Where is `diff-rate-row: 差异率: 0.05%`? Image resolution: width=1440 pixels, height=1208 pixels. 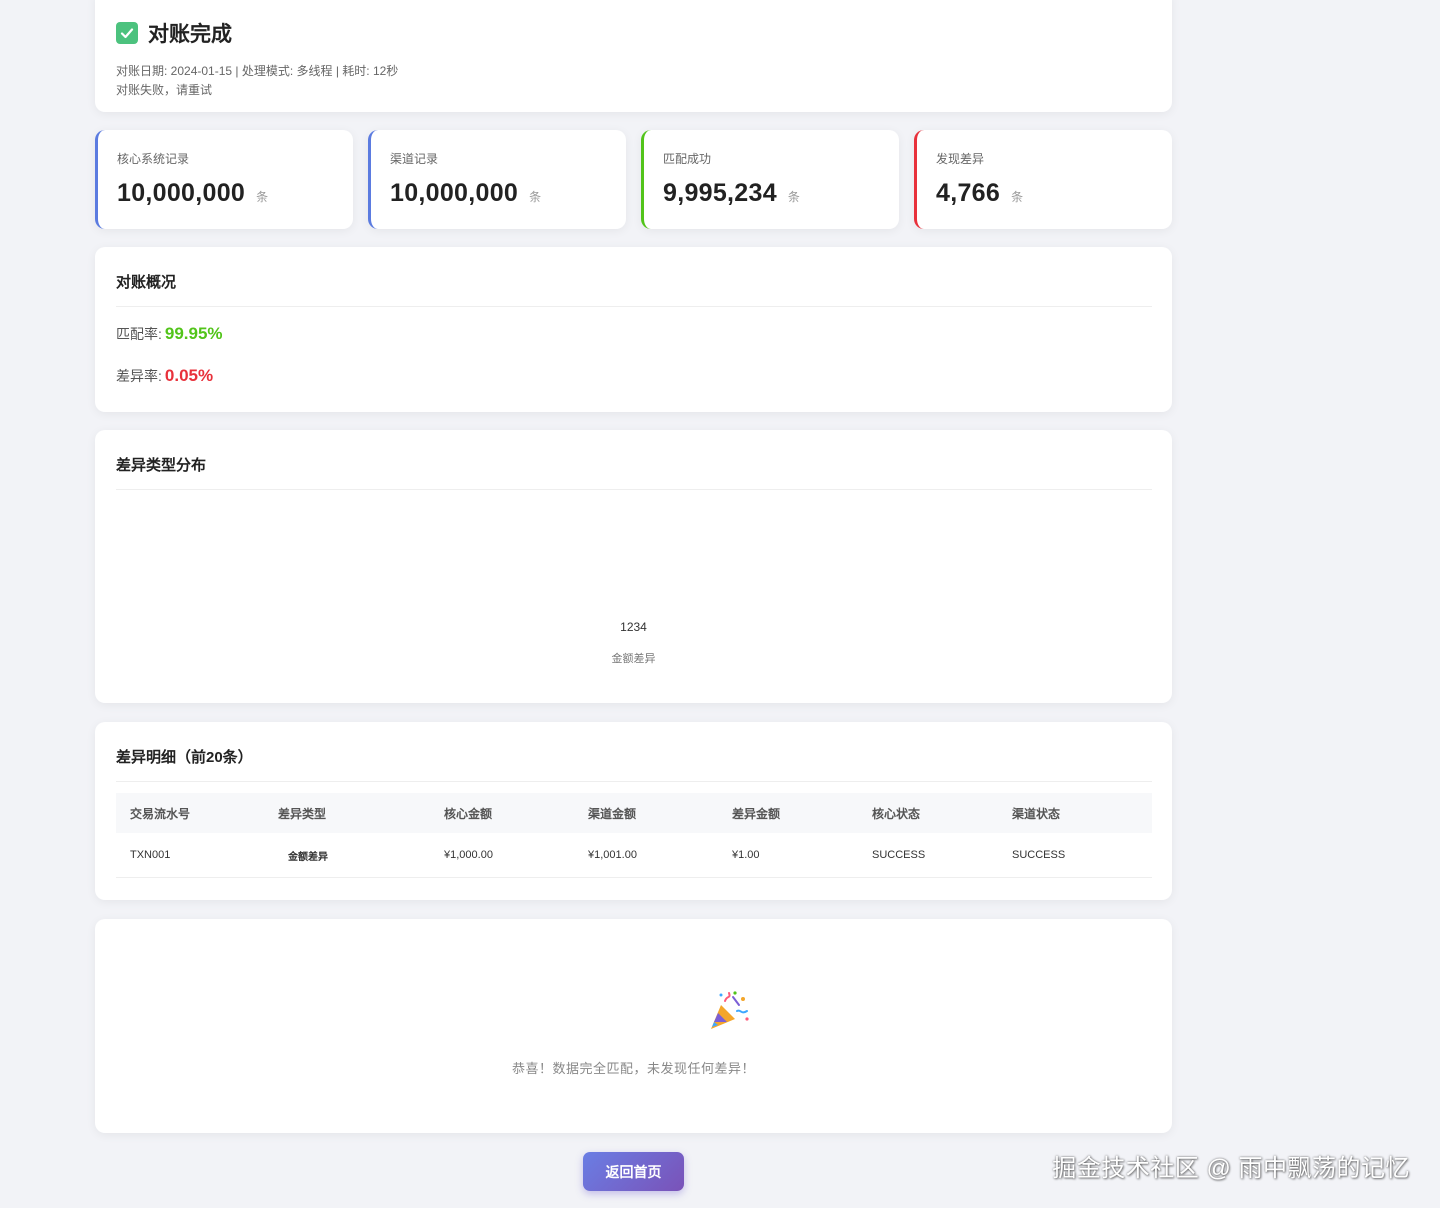
diff-rate-row: 差异率: 0.05% is located at coordinates (634, 376).